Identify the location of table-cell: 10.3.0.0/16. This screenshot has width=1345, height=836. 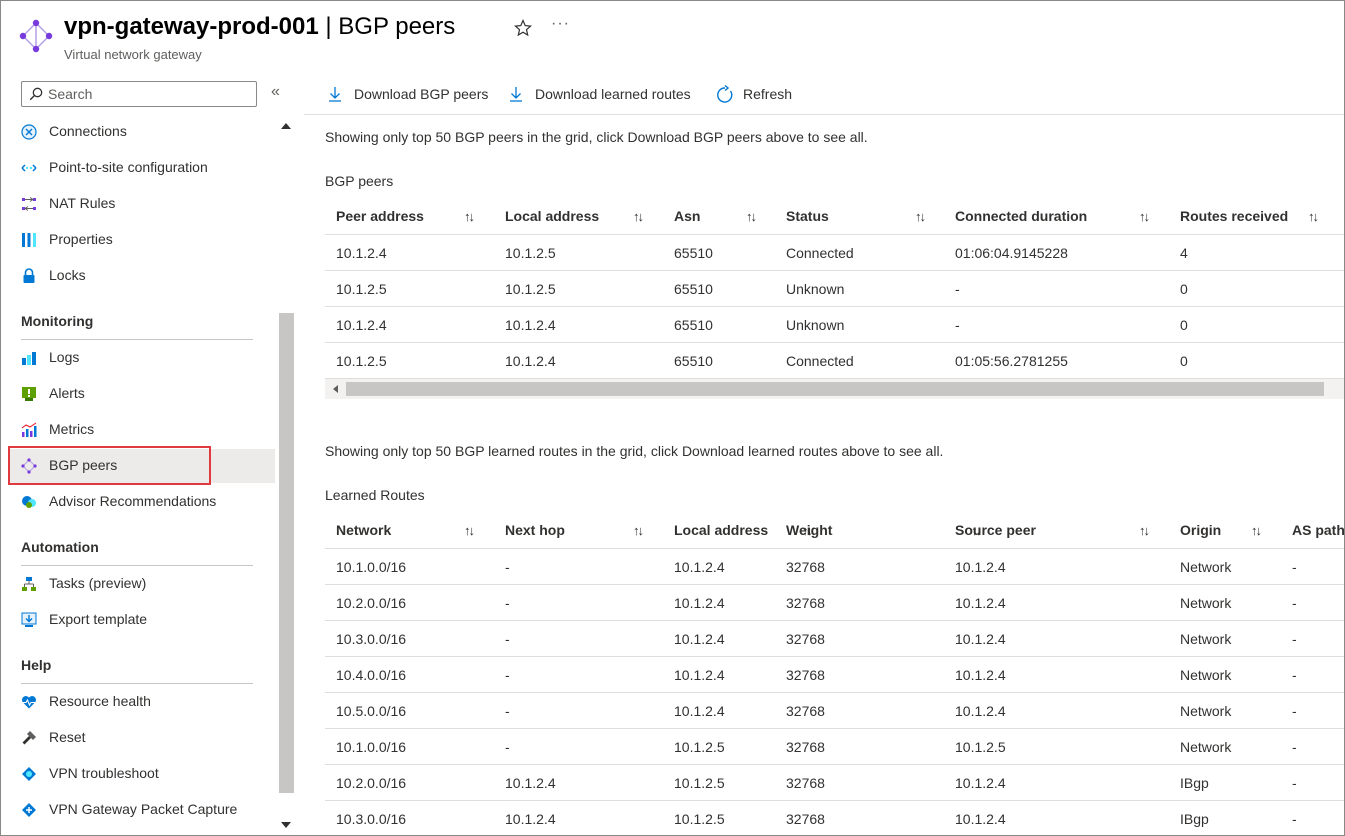
(371, 639).